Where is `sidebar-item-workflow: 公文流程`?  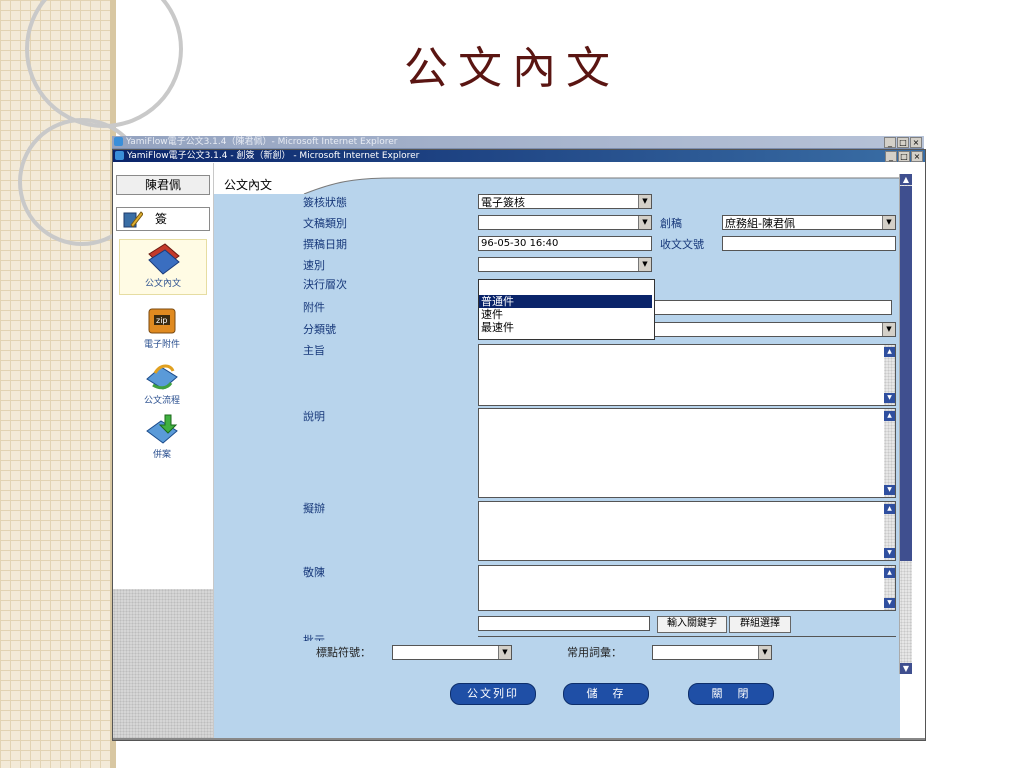 sidebar-item-workflow: 公文流程 is located at coordinates (162, 384).